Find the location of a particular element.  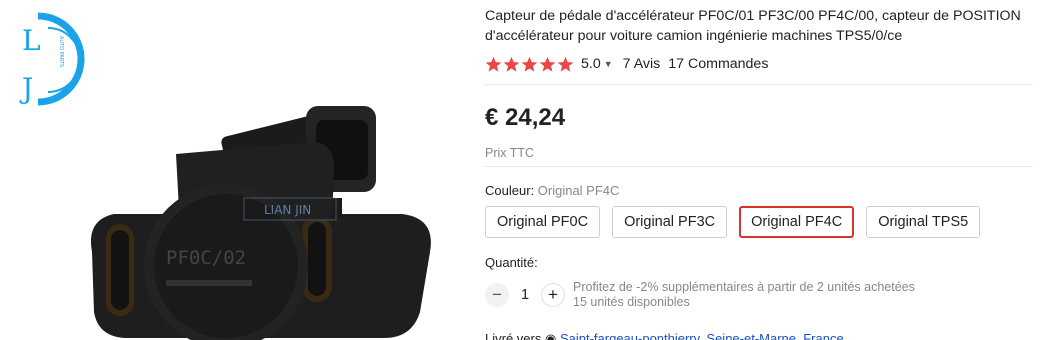

rating-stars is located at coordinates (530, 64).